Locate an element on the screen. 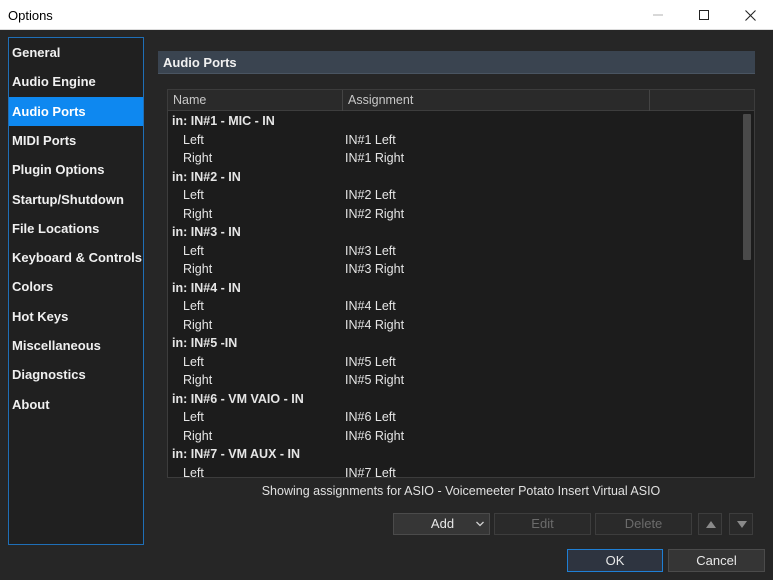 The height and width of the screenshot is (580, 773). table-row: Right IN#6 Right is located at coordinates (453, 436).